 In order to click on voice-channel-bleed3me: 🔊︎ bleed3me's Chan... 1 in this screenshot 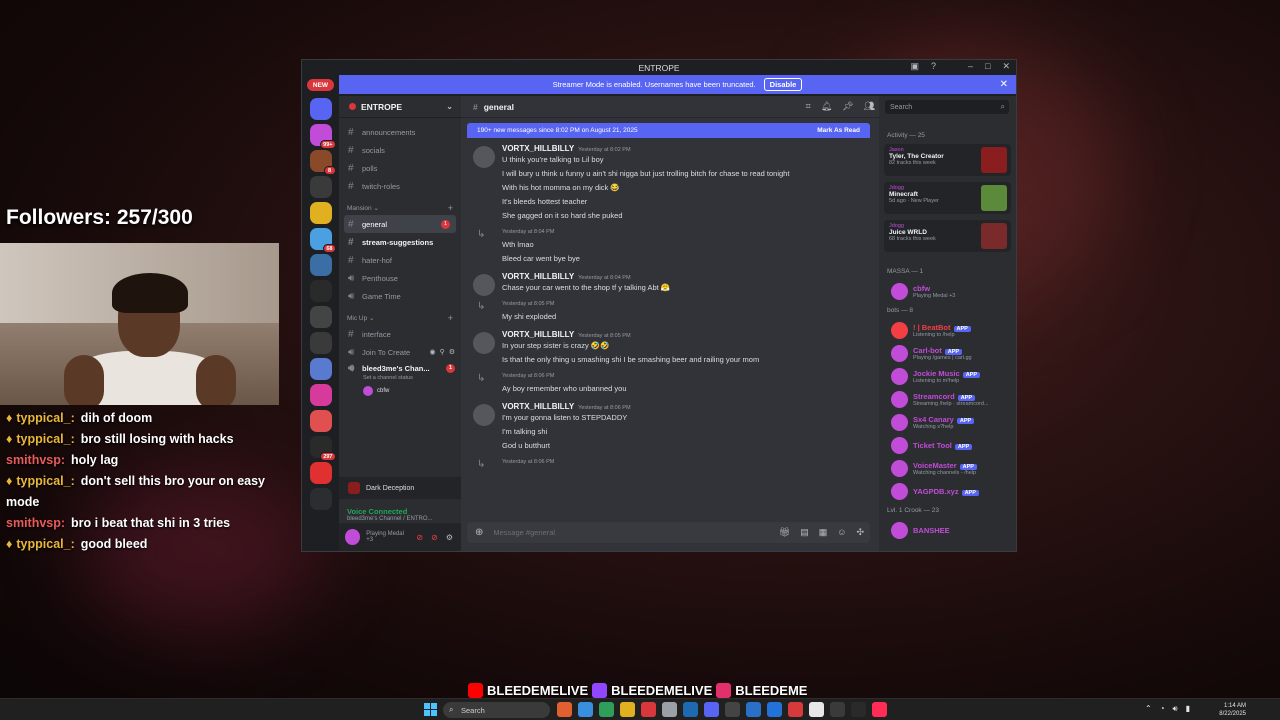, I will do `click(400, 368)`.